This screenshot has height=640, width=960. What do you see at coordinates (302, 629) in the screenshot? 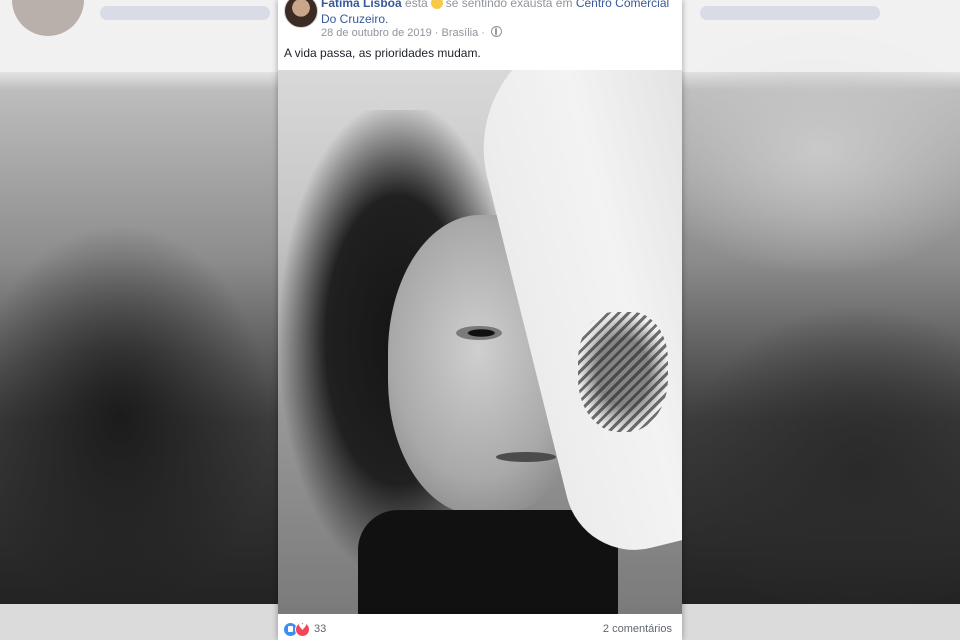
I see `love-reaction-icon` at bounding box center [302, 629].